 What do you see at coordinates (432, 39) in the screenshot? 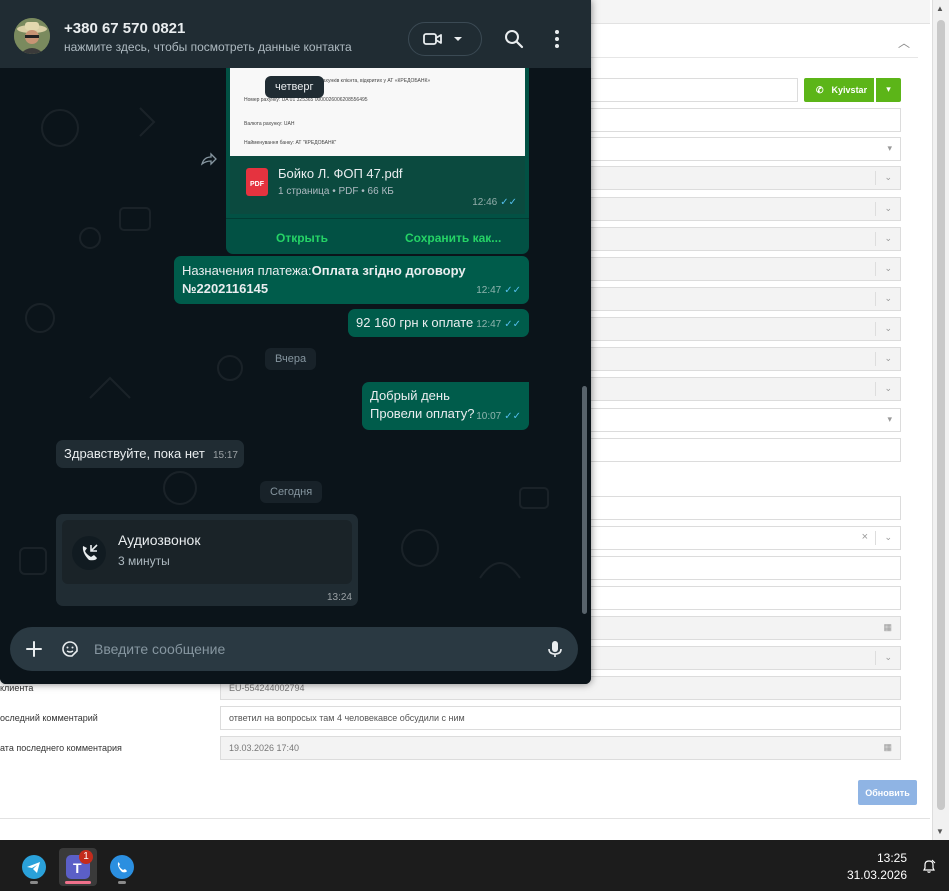
I see `video-camera-icon` at bounding box center [432, 39].